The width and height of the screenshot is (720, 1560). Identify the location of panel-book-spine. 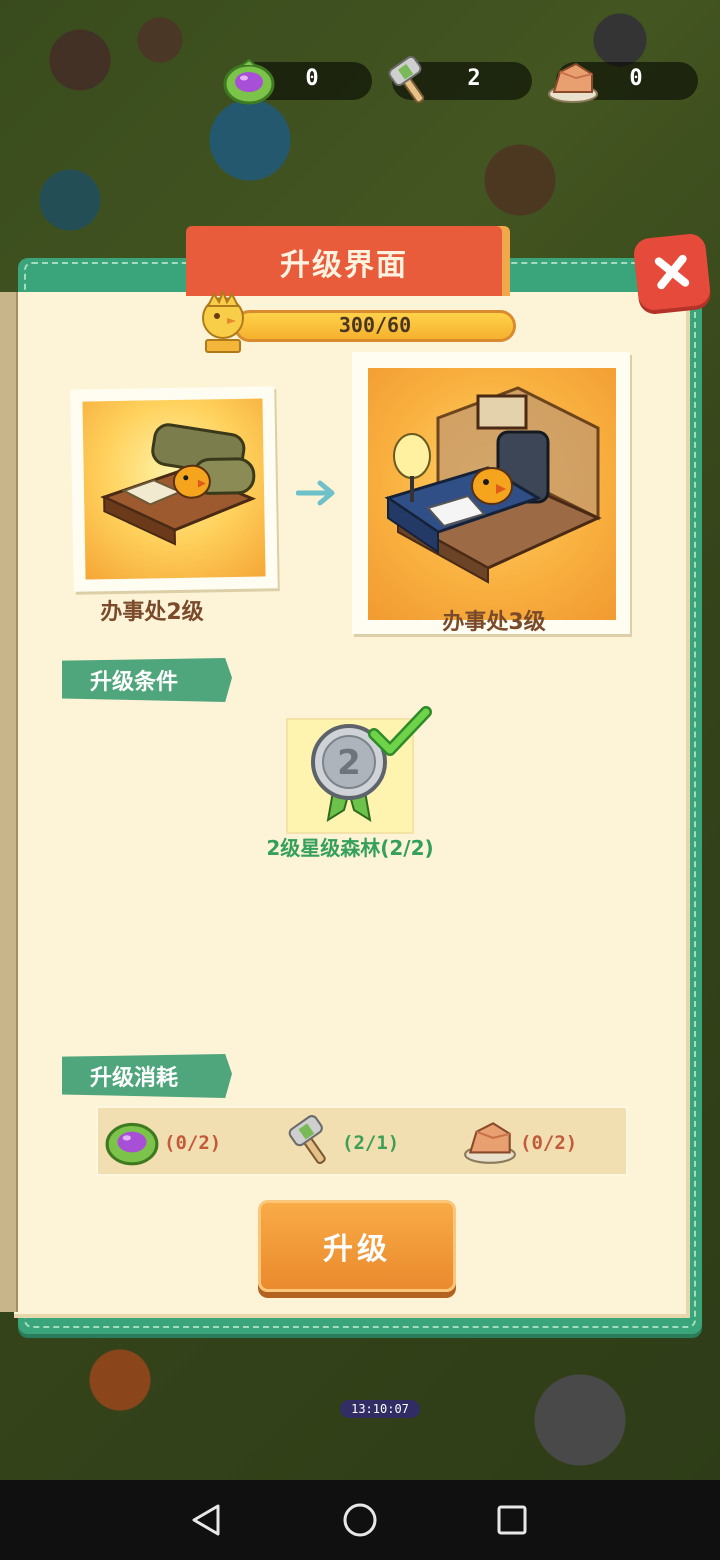
(9, 802).